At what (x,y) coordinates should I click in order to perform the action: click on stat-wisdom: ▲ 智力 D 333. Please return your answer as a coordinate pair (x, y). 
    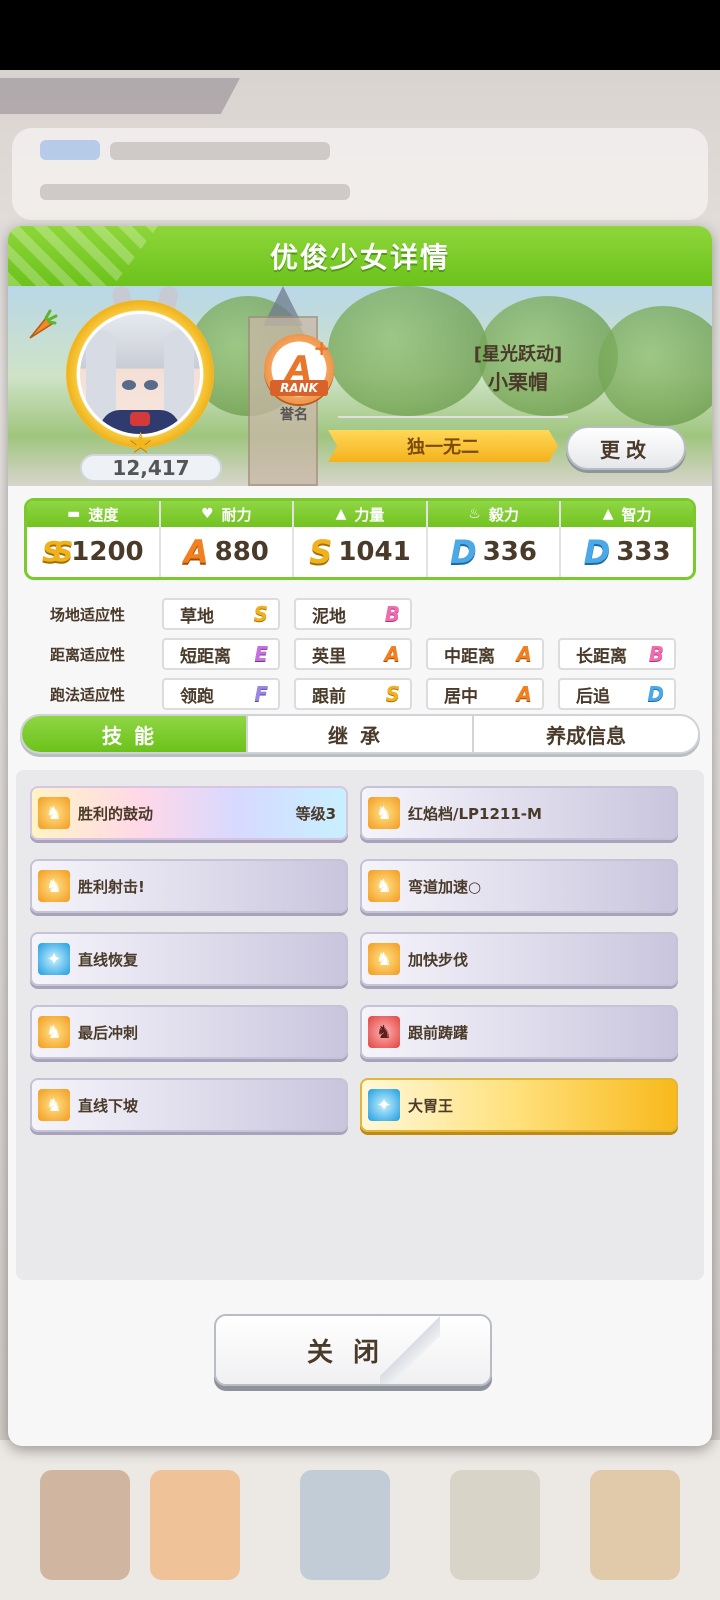
    Looking at the image, I should click on (627, 539).